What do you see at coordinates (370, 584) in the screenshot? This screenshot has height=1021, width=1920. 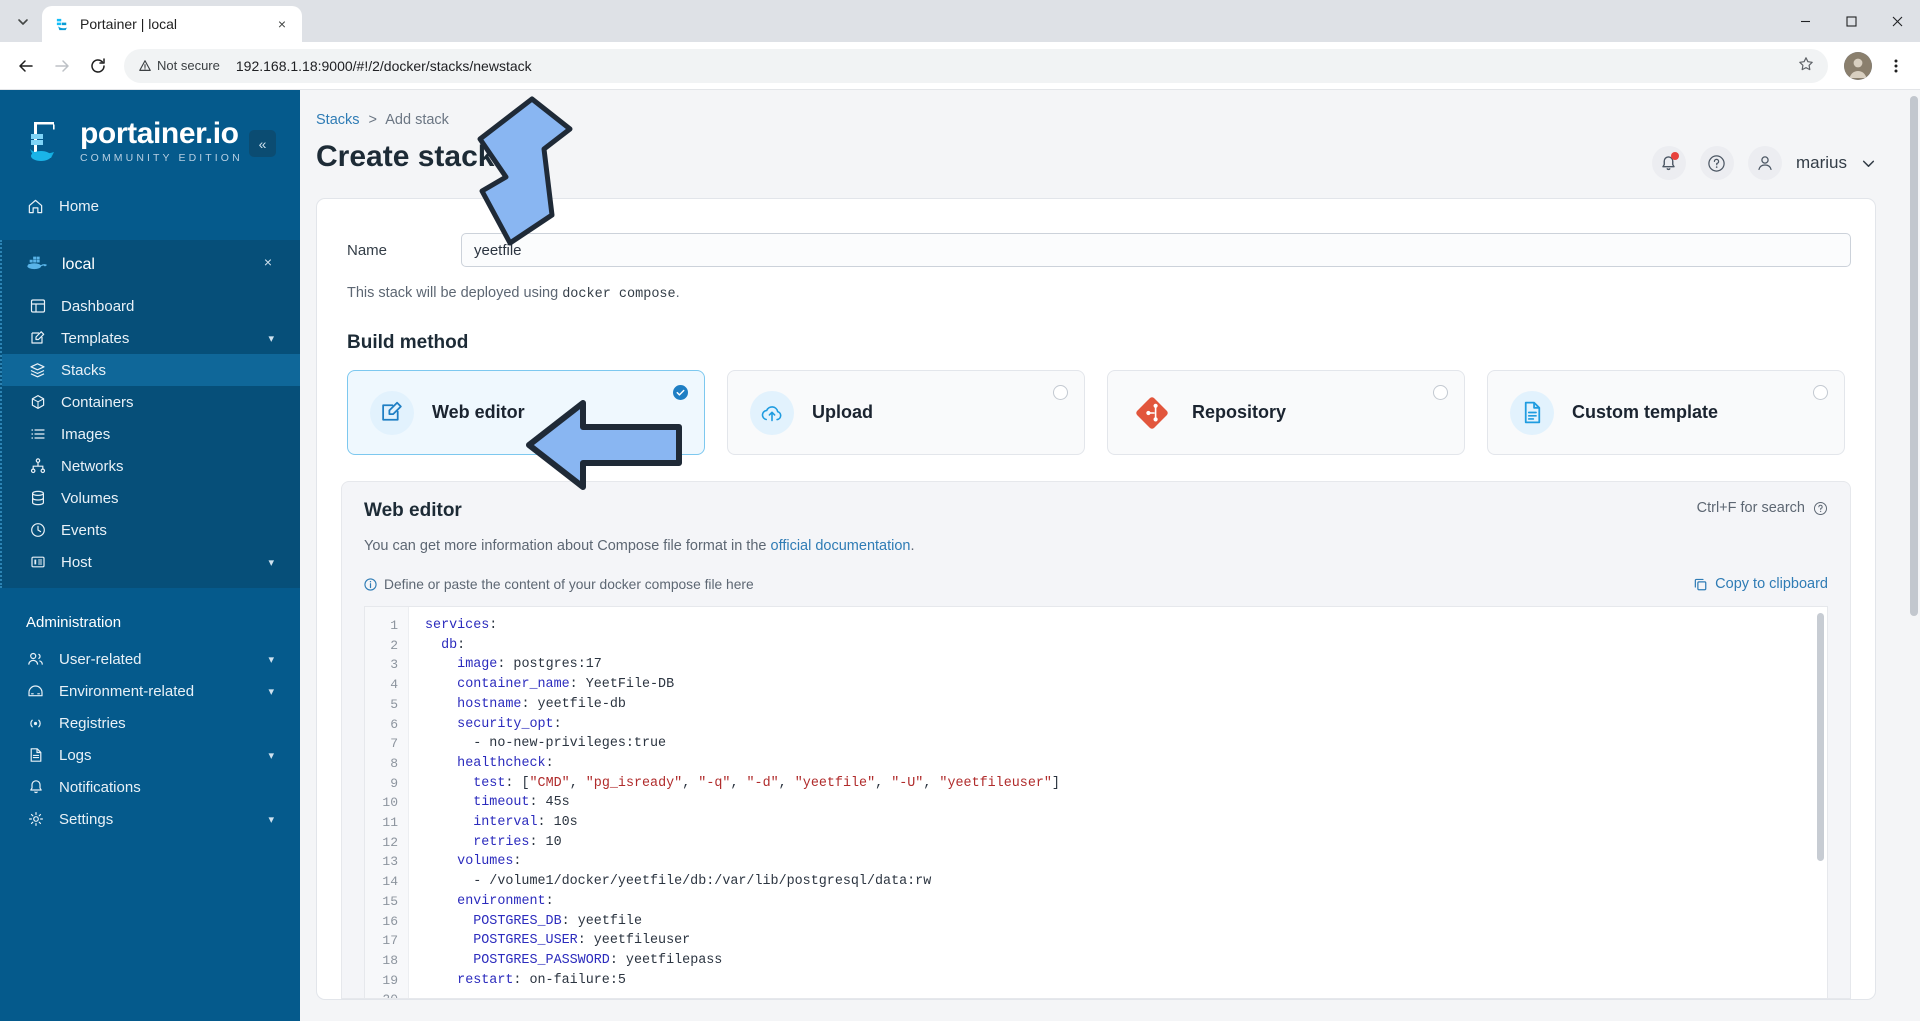 I see `info-icon` at bounding box center [370, 584].